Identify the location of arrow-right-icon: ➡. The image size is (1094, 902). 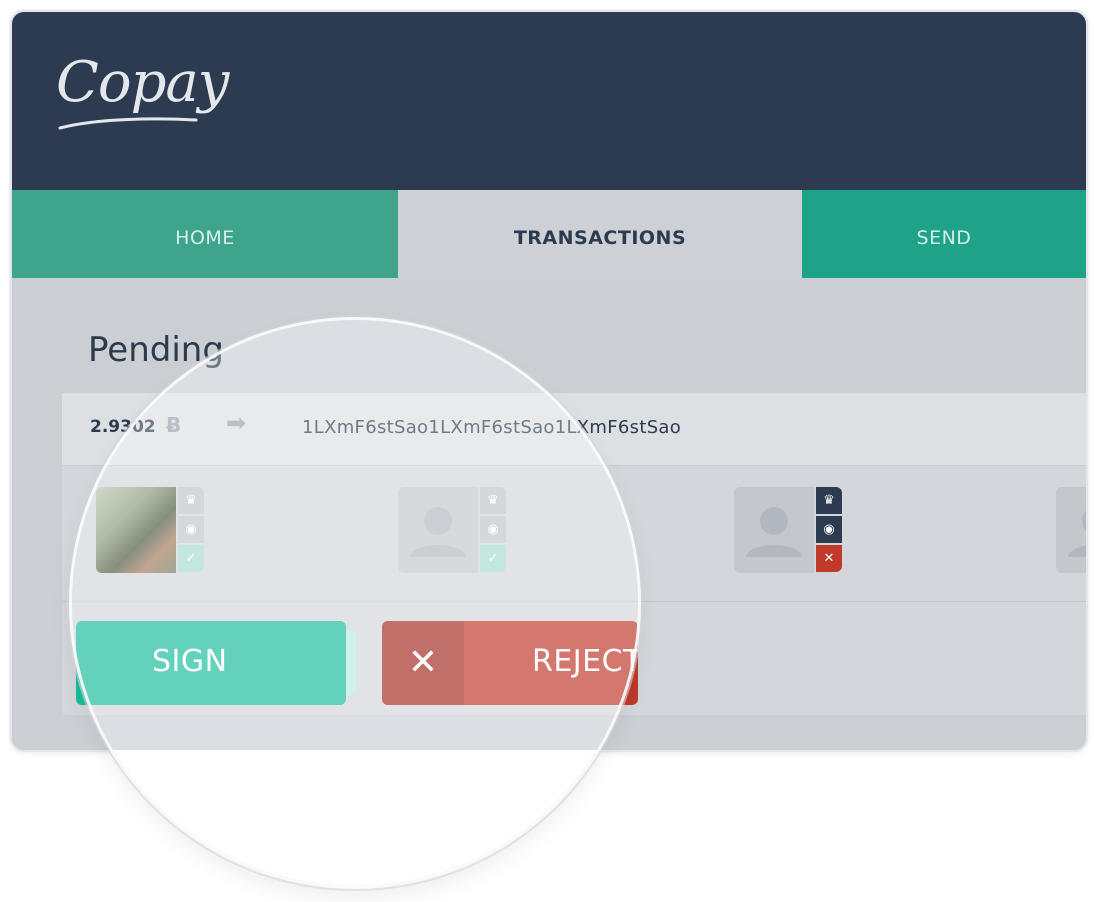
(236, 423).